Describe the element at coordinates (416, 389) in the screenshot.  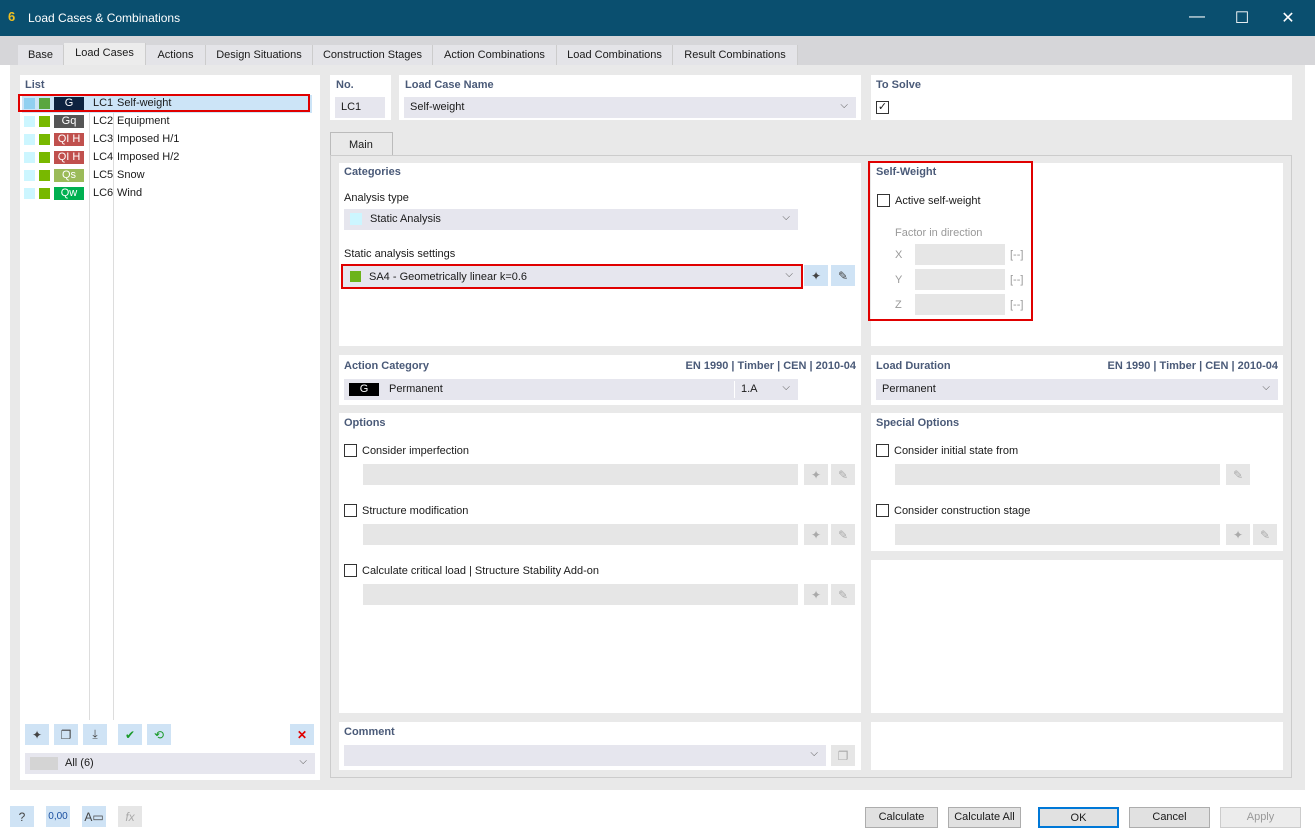
I see `action-category-value: Permanent` at that location.